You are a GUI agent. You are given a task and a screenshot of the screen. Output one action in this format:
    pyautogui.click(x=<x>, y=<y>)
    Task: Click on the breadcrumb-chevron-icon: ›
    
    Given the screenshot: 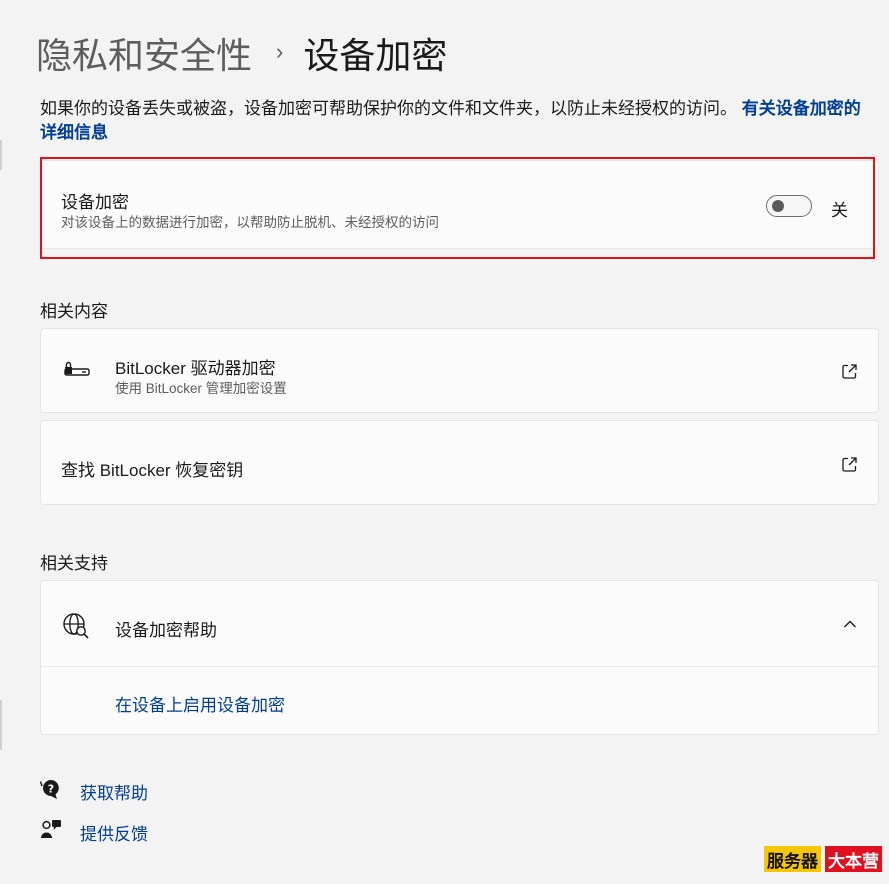 What is the action you would take?
    pyautogui.click(x=280, y=51)
    